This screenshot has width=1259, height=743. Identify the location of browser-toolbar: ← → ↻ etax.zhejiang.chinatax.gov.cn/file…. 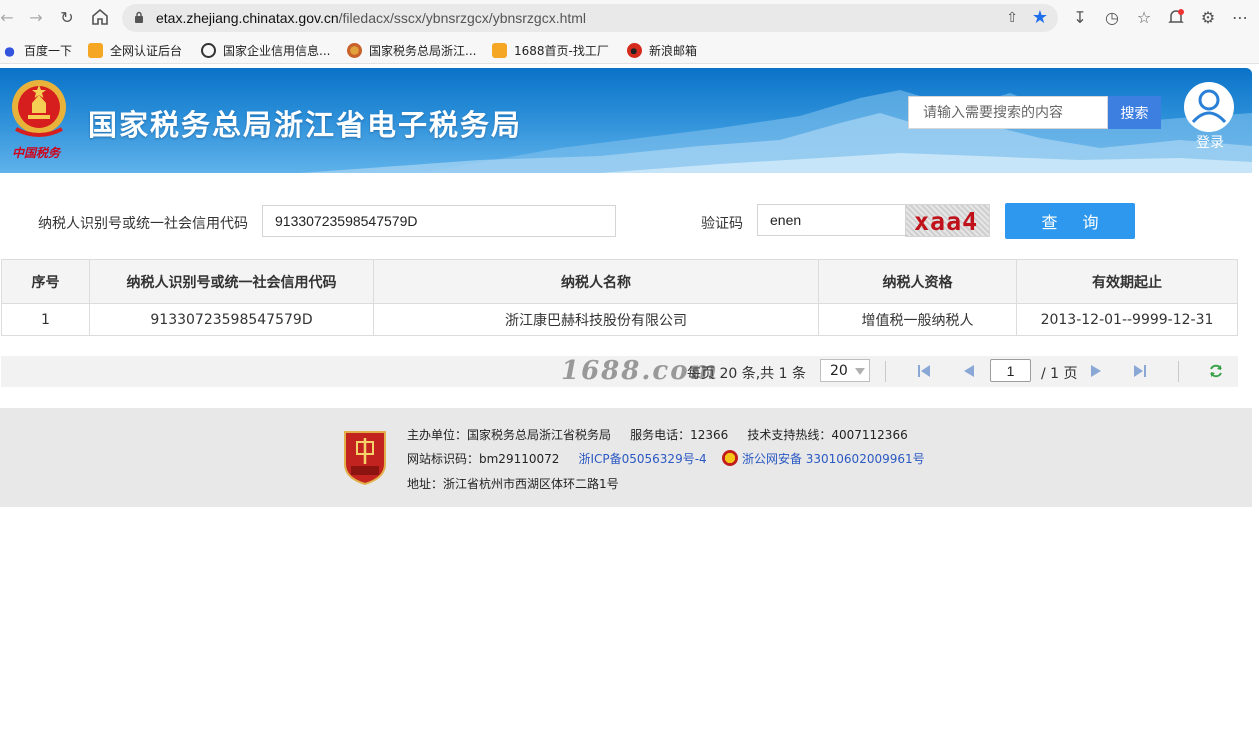
(629, 18).